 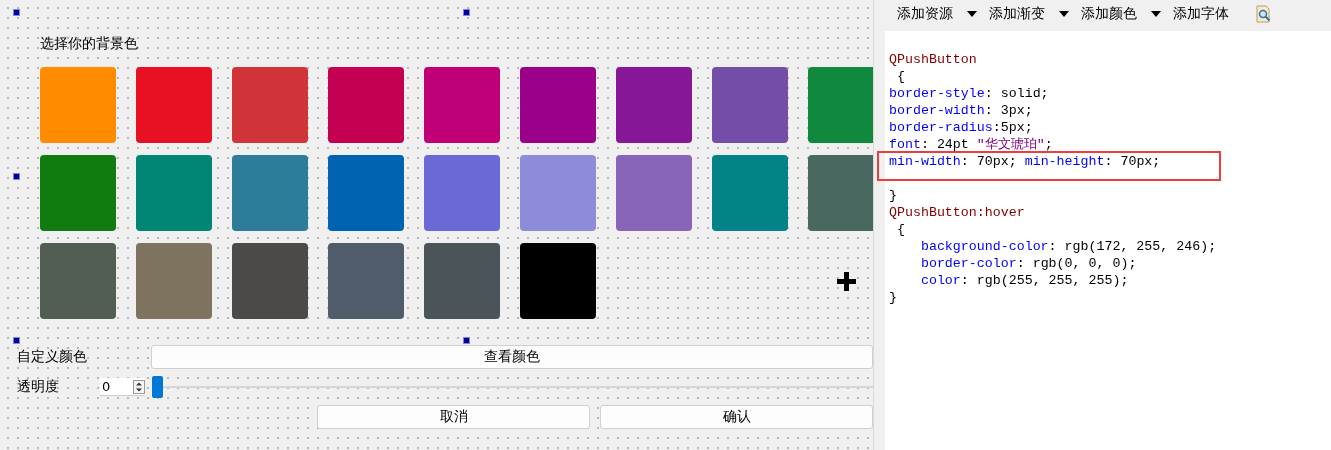 What do you see at coordinates (971, 144) in the screenshot?
I see `code-line: font: 24pt "华文琥珀";` at bounding box center [971, 144].